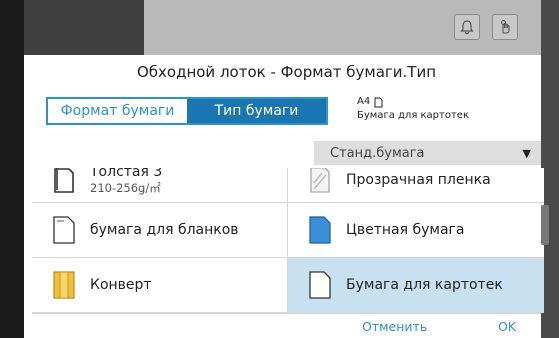 The height and width of the screenshot is (338, 559). I want to click on cell-label: бумага для бланков, so click(164, 230).